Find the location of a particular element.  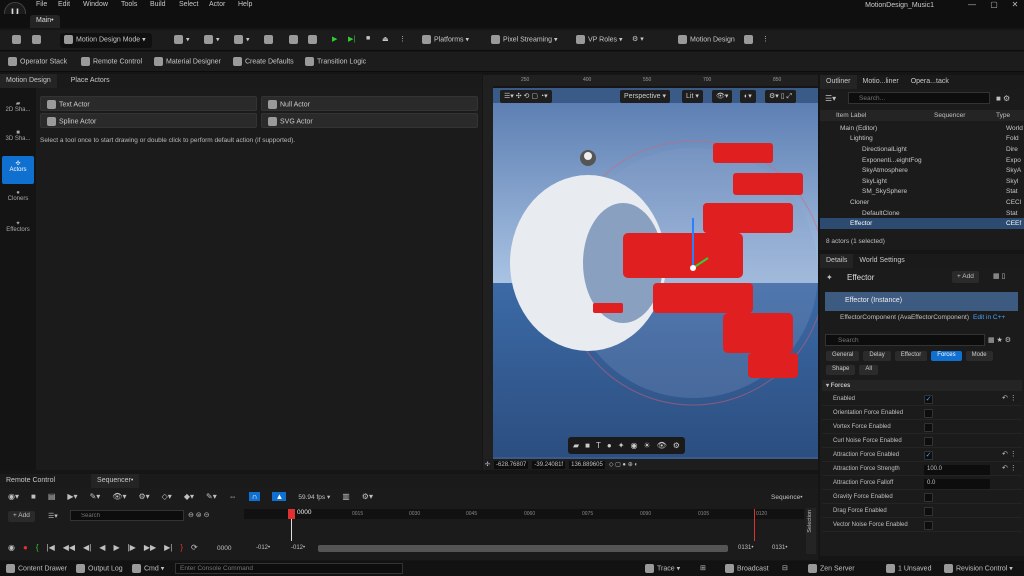

tab-outliner: Outliner is located at coordinates (838, 82).